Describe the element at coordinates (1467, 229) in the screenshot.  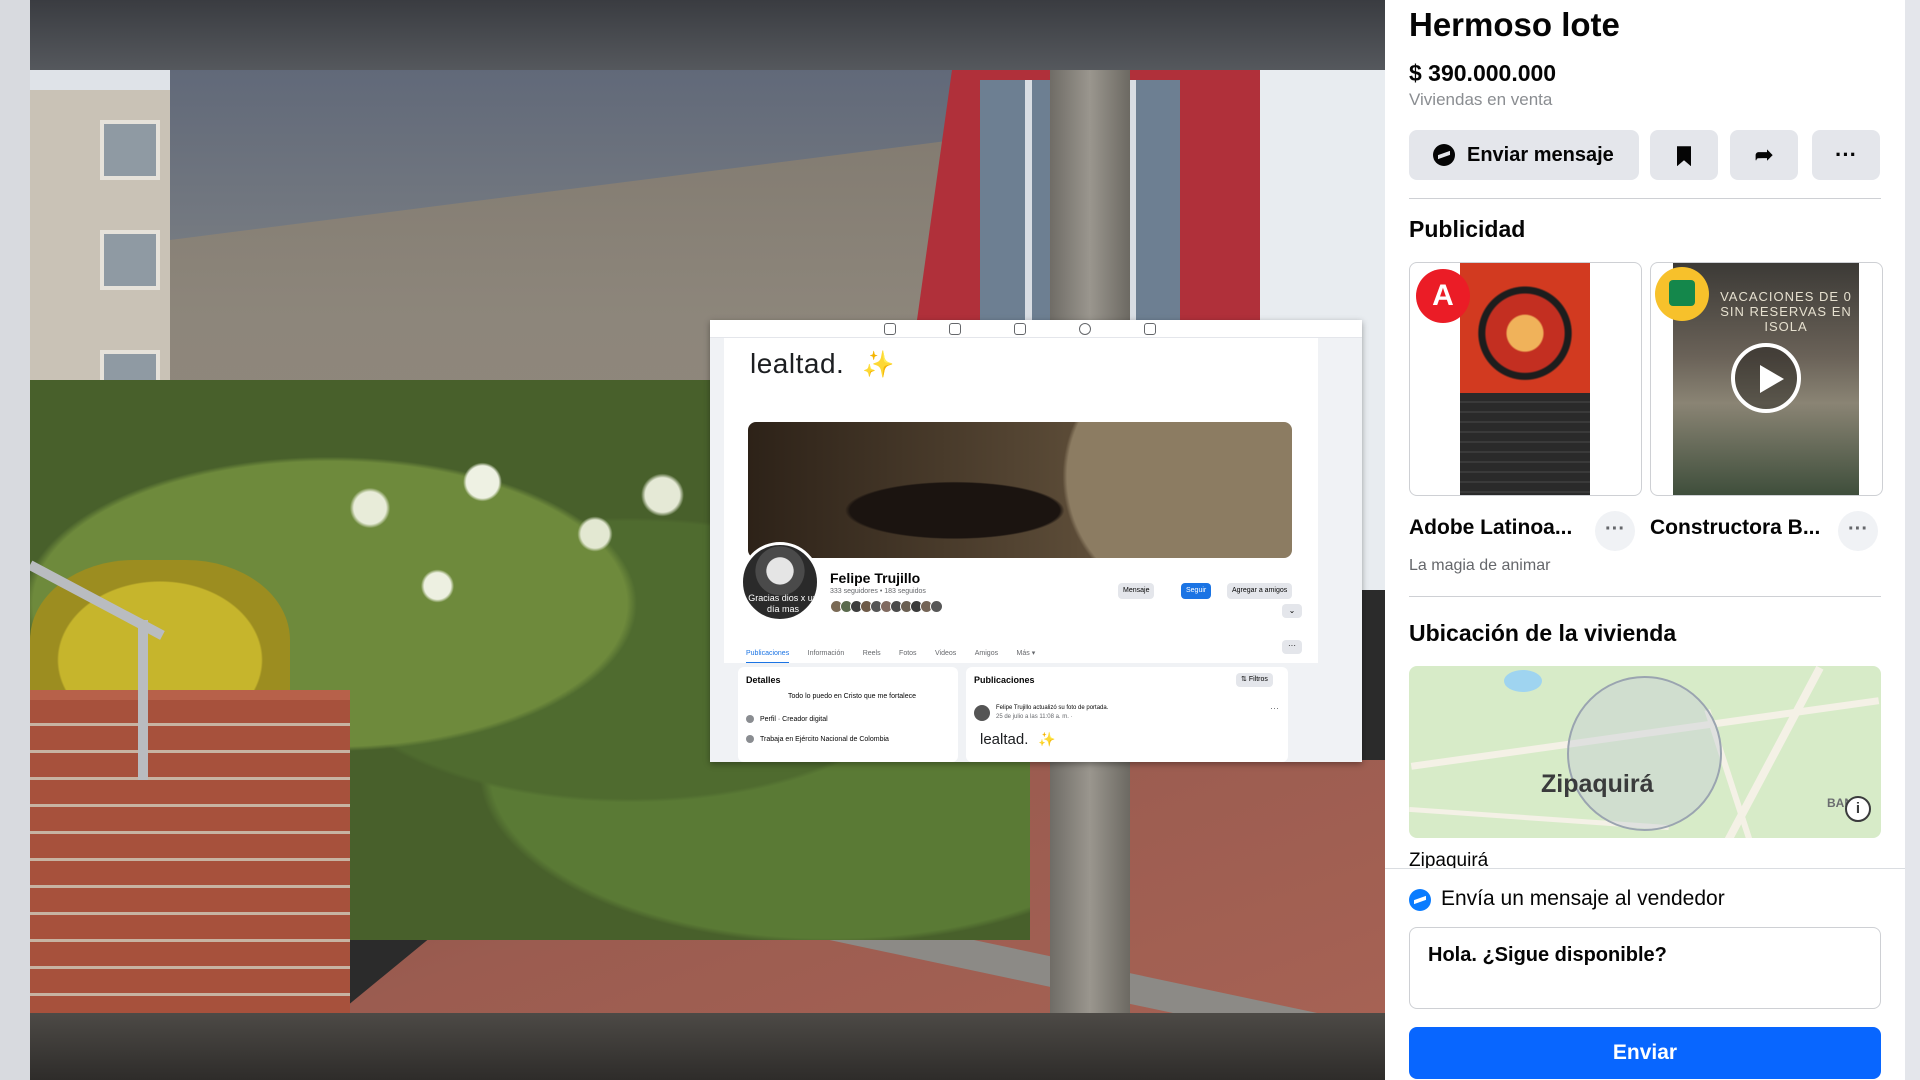
I see `ads-heading: Publicidad` at that location.